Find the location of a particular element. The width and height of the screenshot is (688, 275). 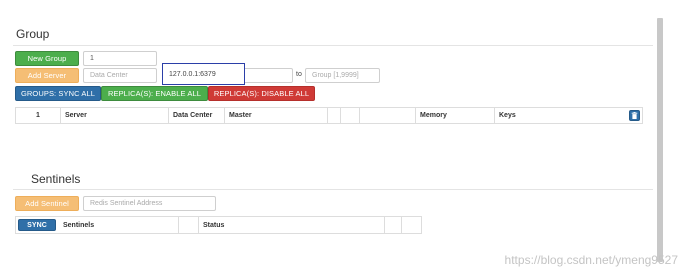

sentinel-sync-button: SYNC is located at coordinates (37, 225).